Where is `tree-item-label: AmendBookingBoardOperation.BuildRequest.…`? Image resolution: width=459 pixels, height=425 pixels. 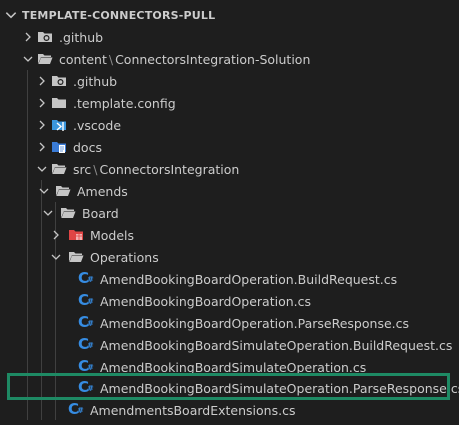 tree-item-label: AmendBookingBoardOperation.BuildRequest.… is located at coordinates (249, 279).